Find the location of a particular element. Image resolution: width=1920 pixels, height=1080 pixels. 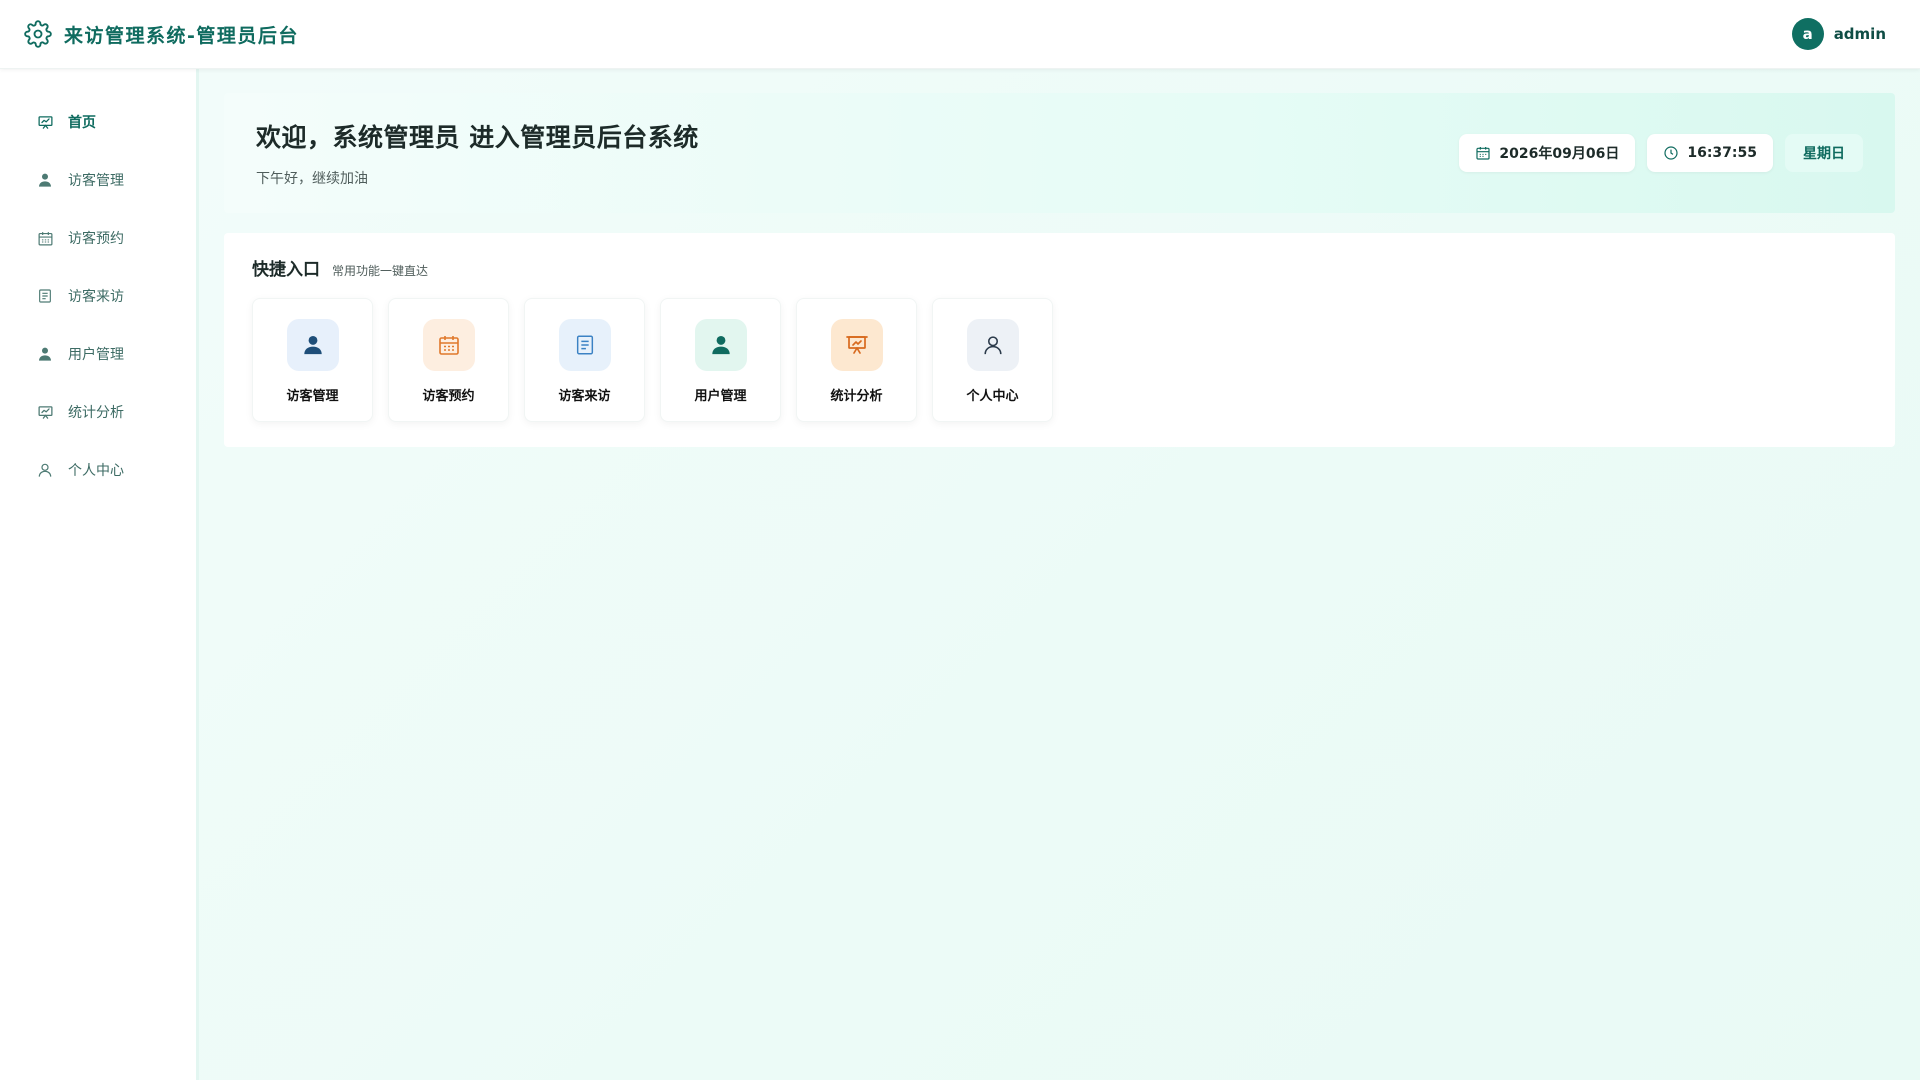

sidebar-item-statistics: 统计分析 is located at coordinates (98, 412).